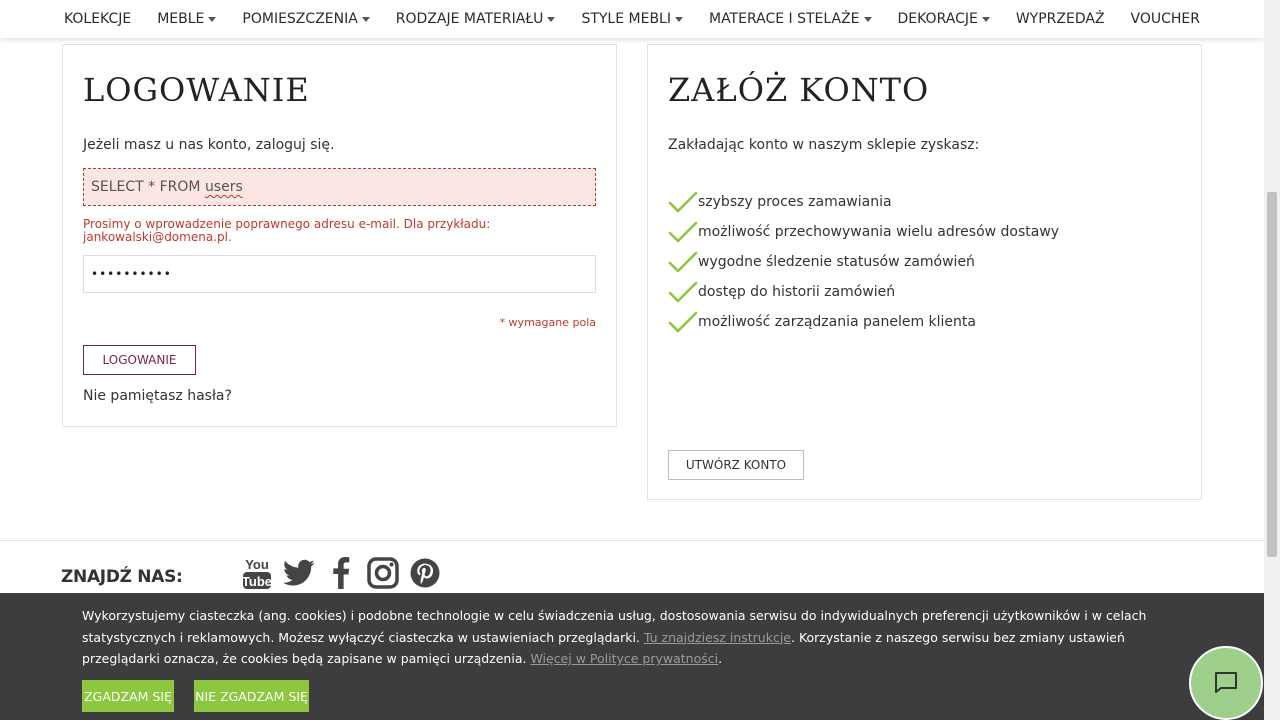 This screenshot has width=1280, height=720. I want to click on benefit-item: możliwość zarządzania panelem klienta, so click(863, 322).